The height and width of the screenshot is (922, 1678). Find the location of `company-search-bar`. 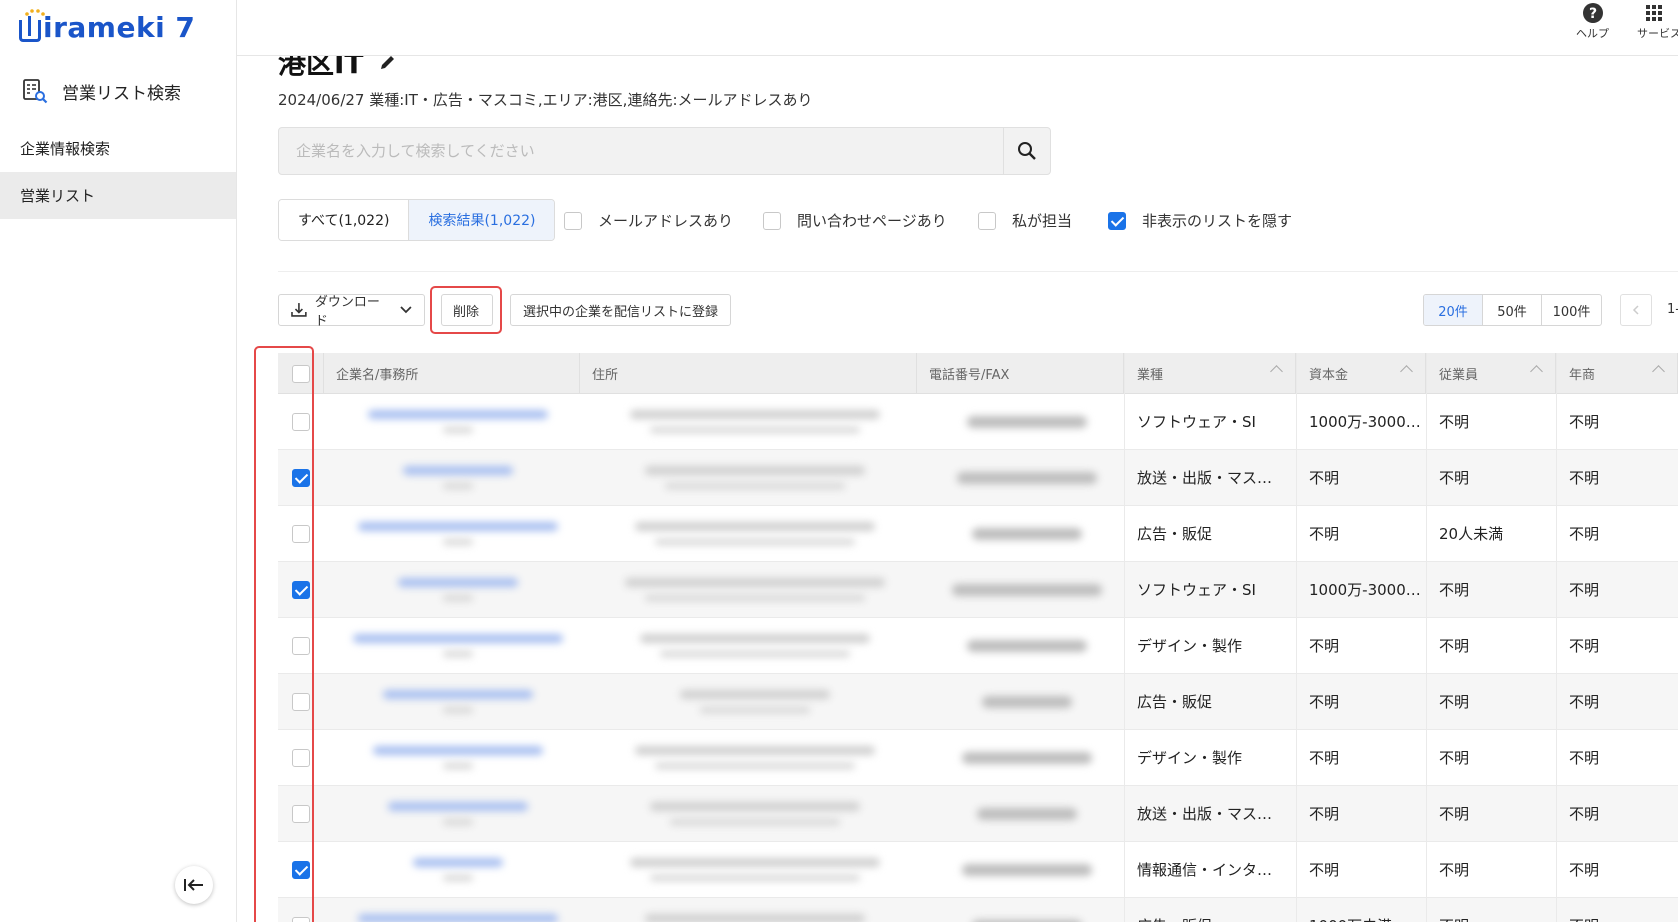

company-search-bar is located at coordinates (664, 151).